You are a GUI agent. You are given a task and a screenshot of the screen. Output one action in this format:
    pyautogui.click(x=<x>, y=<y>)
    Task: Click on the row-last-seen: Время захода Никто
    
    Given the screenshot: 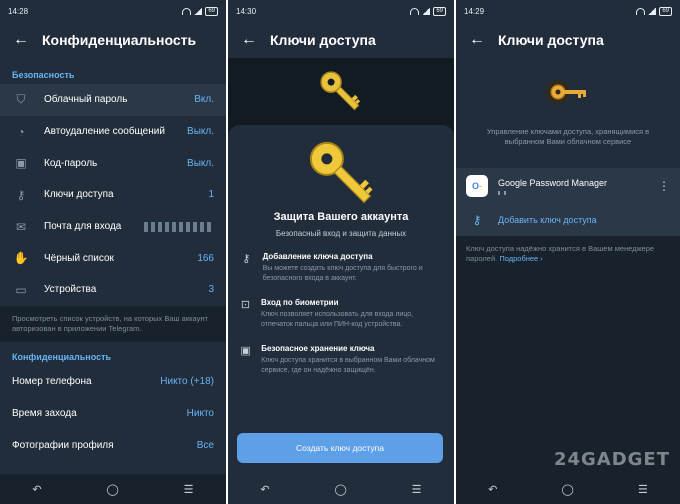 What is the action you would take?
    pyautogui.click(x=113, y=414)
    